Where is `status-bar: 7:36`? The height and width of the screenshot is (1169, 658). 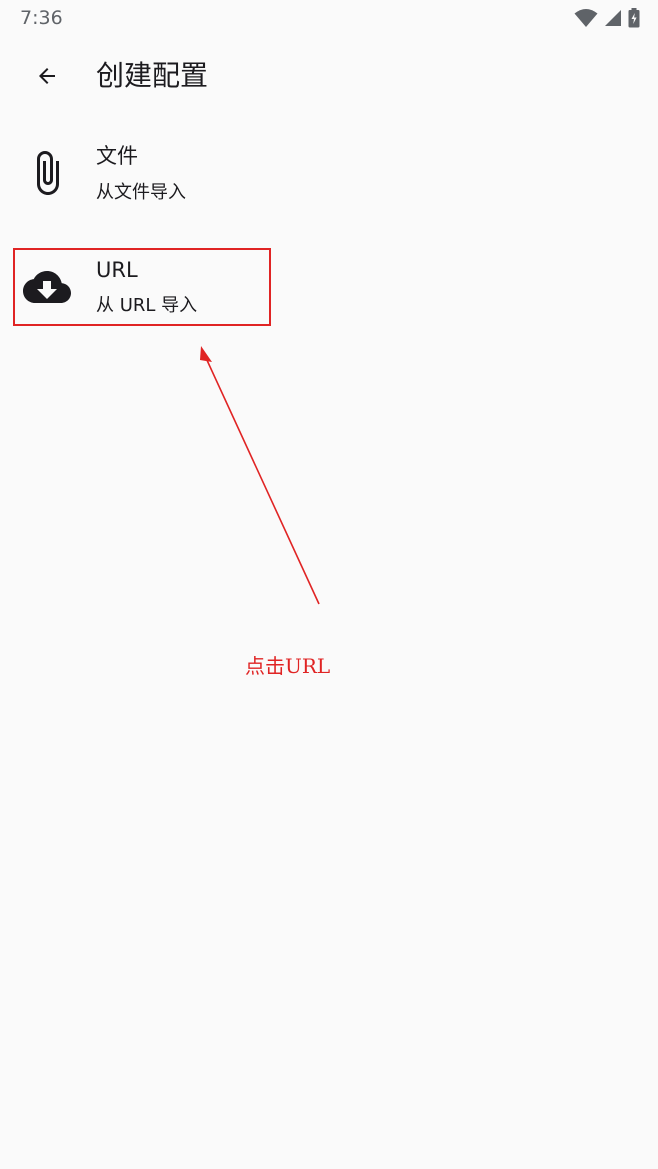 status-bar: 7:36 is located at coordinates (329, 18).